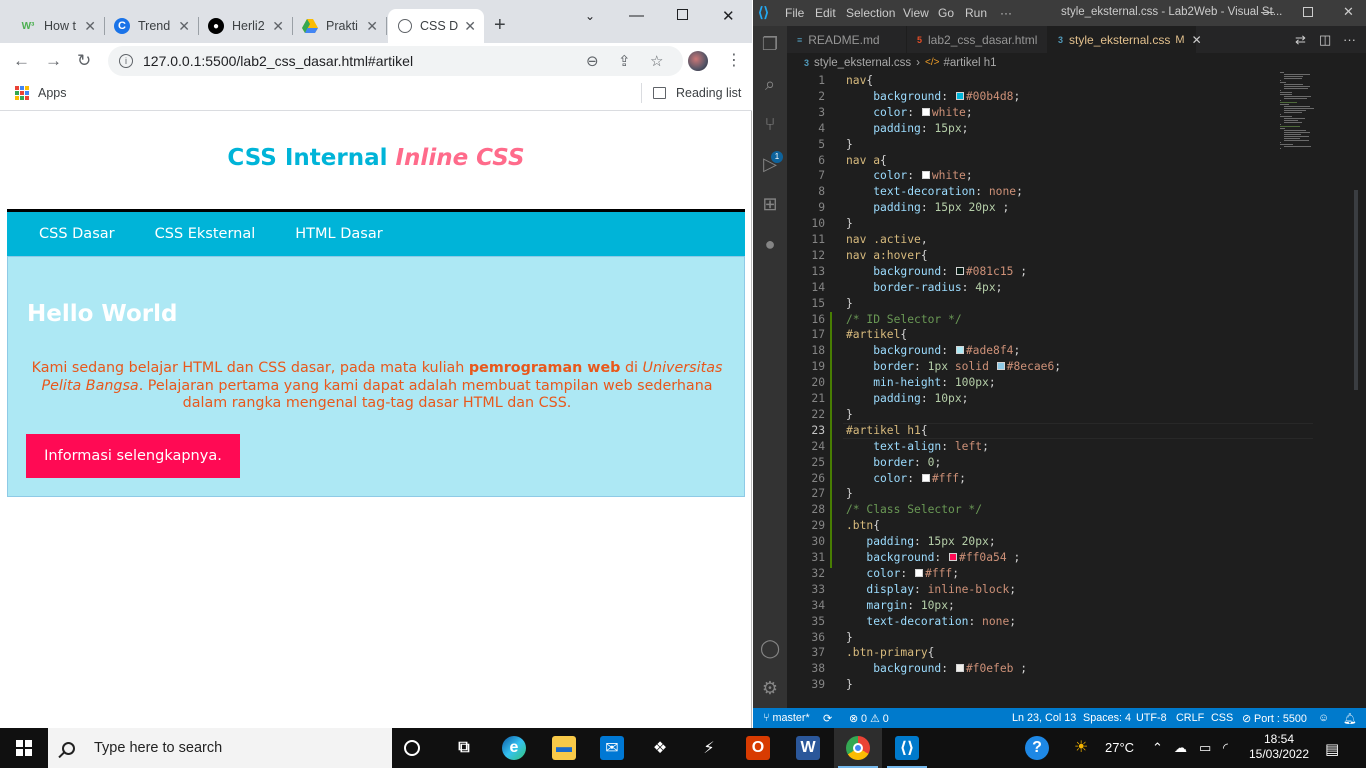  I want to click on code-line: 11 nav .active,, so click(1049, 240).